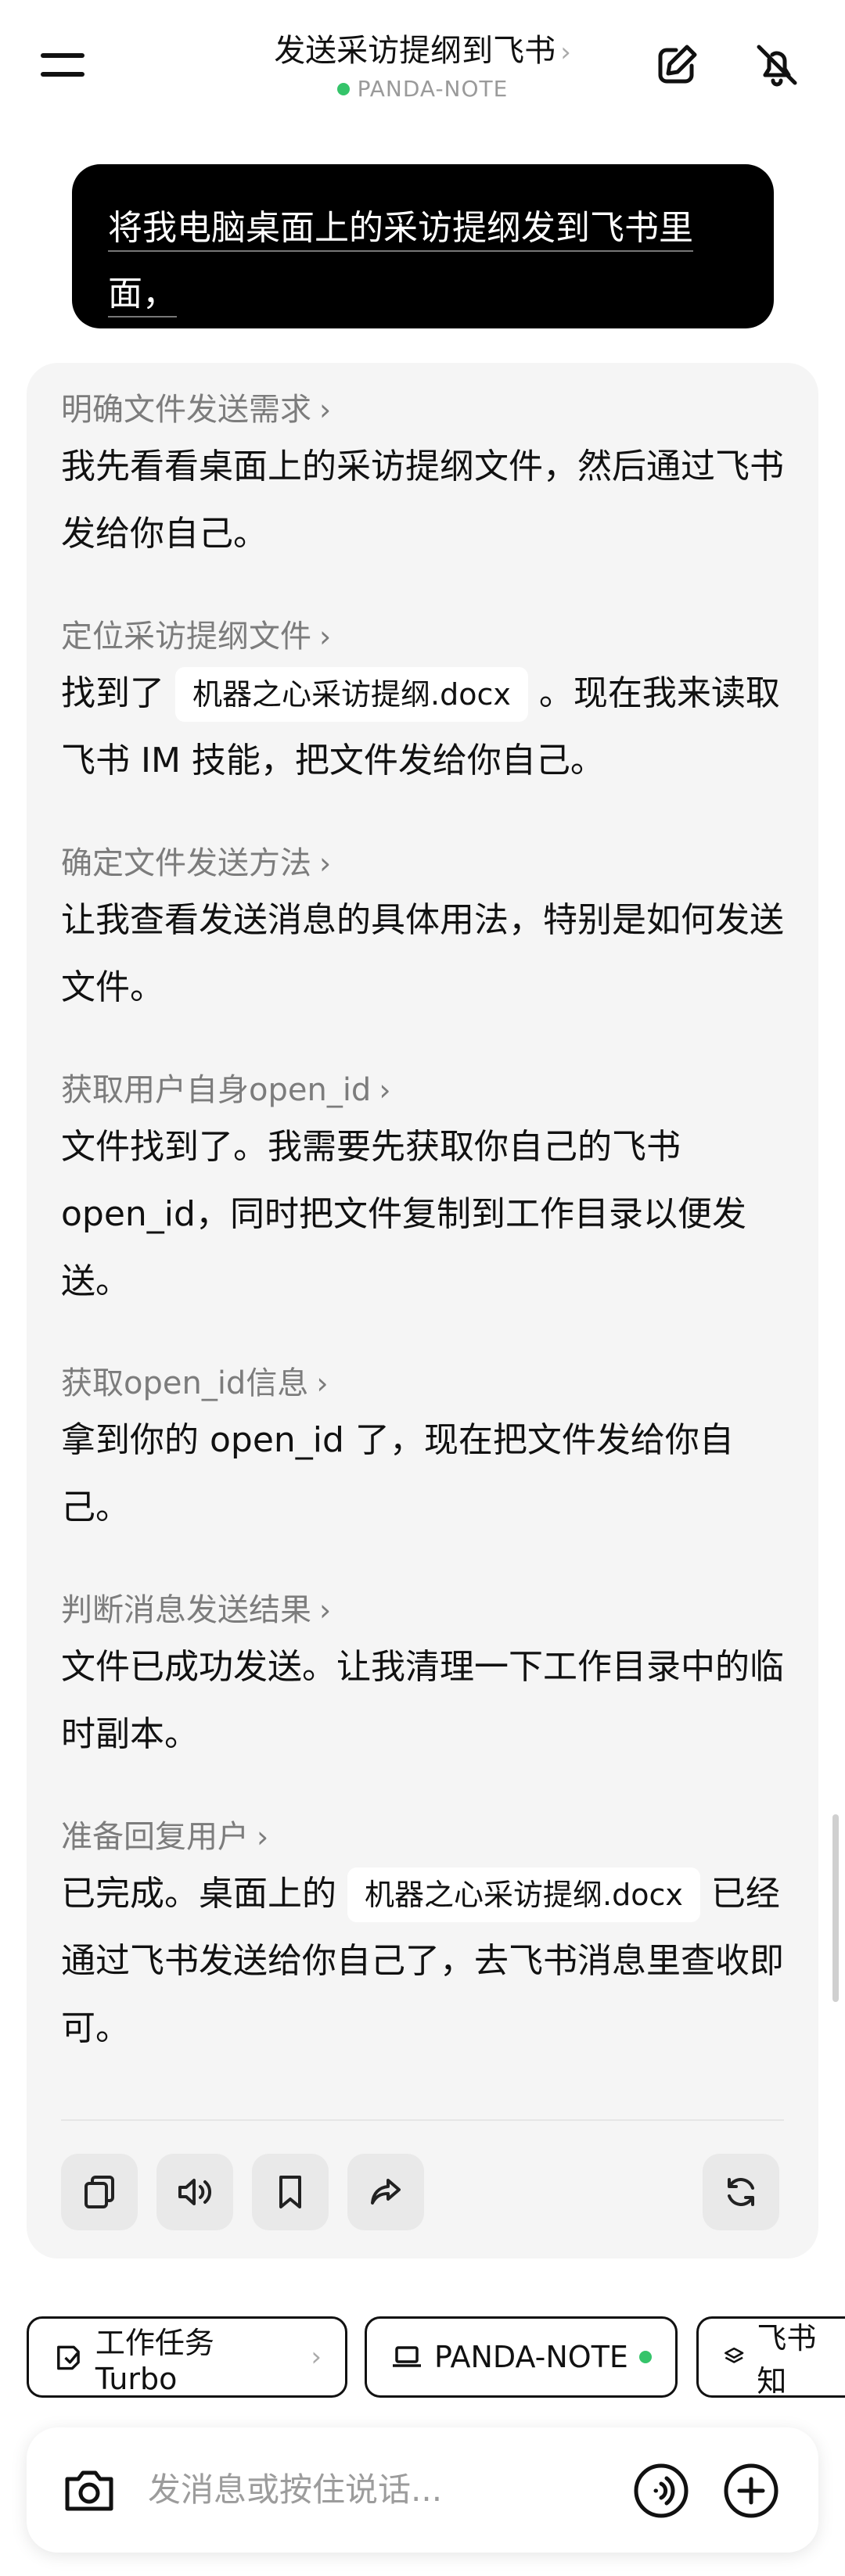 This screenshot has width=845, height=2576. What do you see at coordinates (226, 1090) in the screenshot?
I see `step-title: 获取用户自身open_id ›` at bounding box center [226, 1090].